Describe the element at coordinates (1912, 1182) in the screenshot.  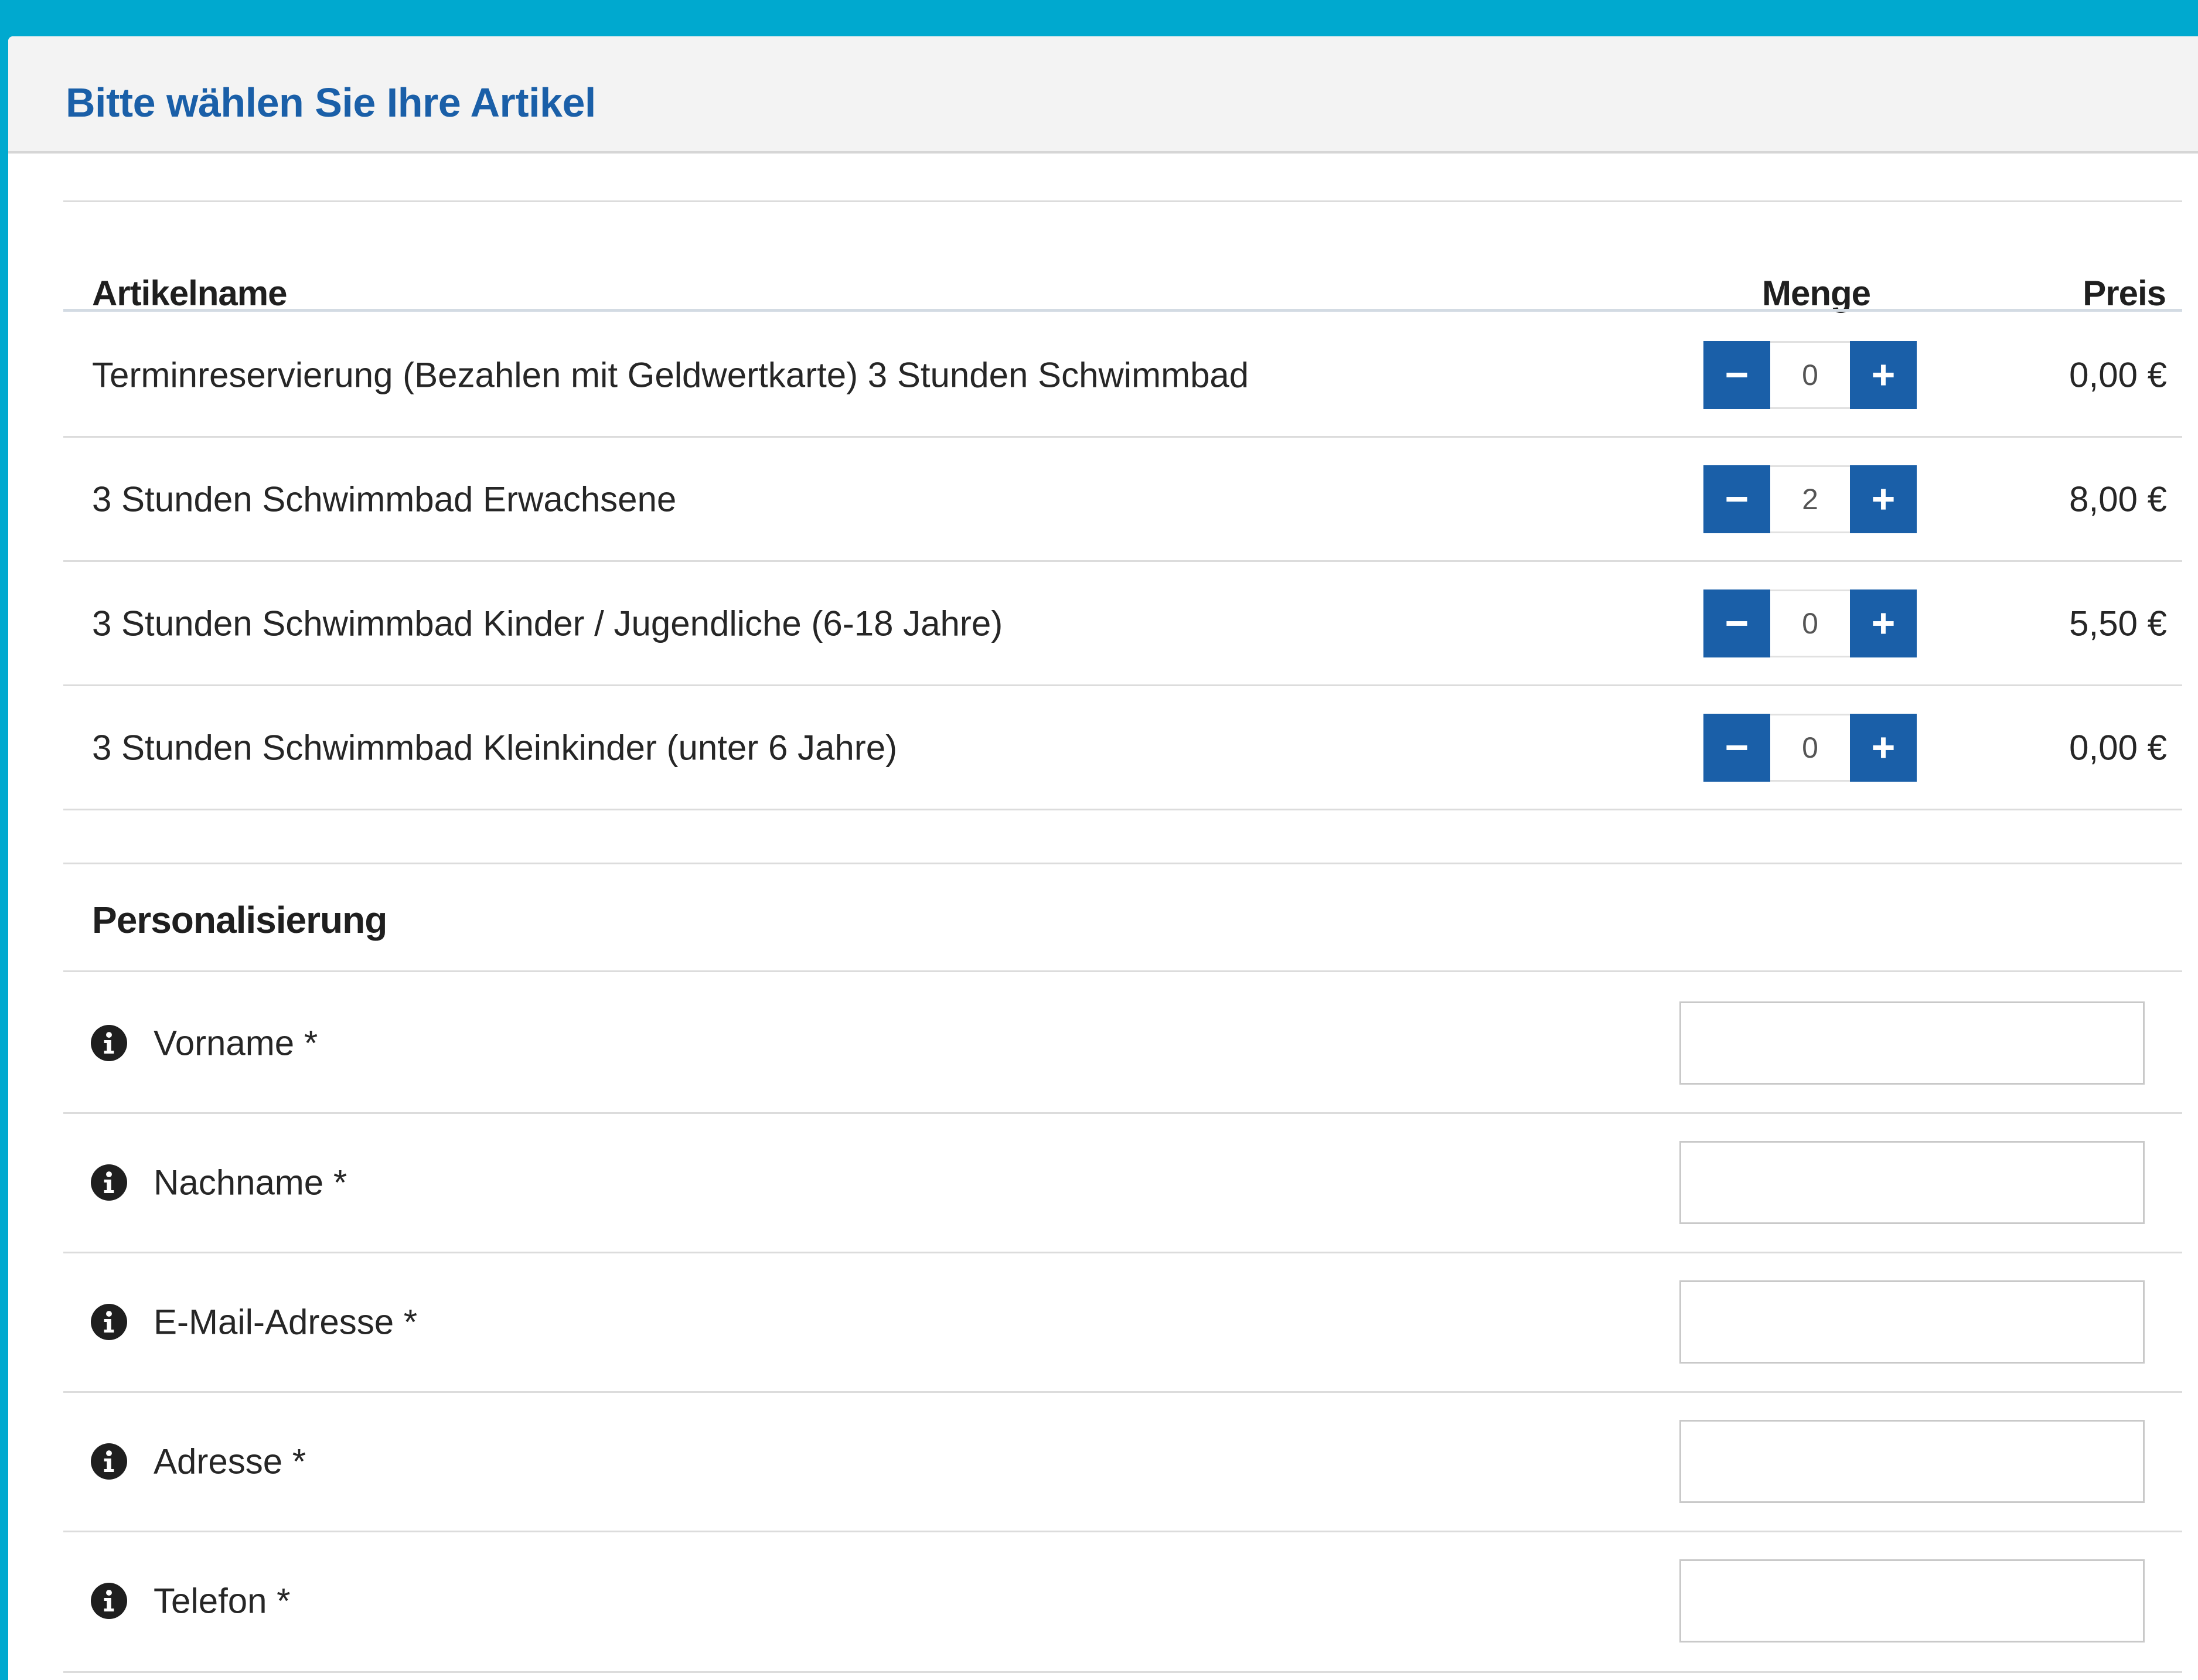
I see `last-name-field` at that location.